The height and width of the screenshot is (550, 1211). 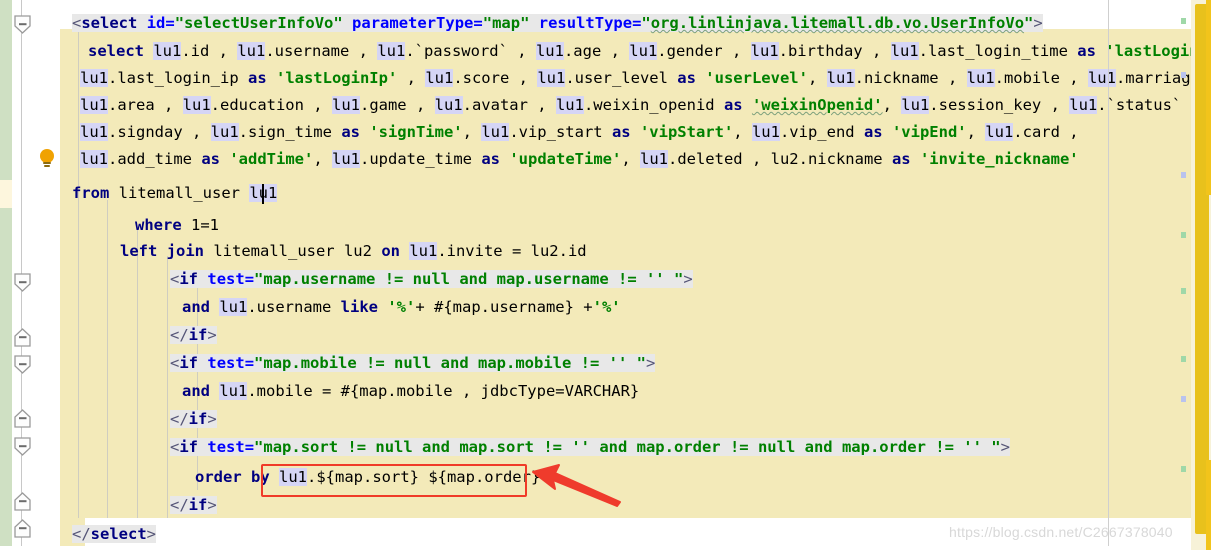 What do you see at coordinates (999, 159) in the screenshot?
I see `code-token: 'invite_nickname'` at bounding box center [999, 159].